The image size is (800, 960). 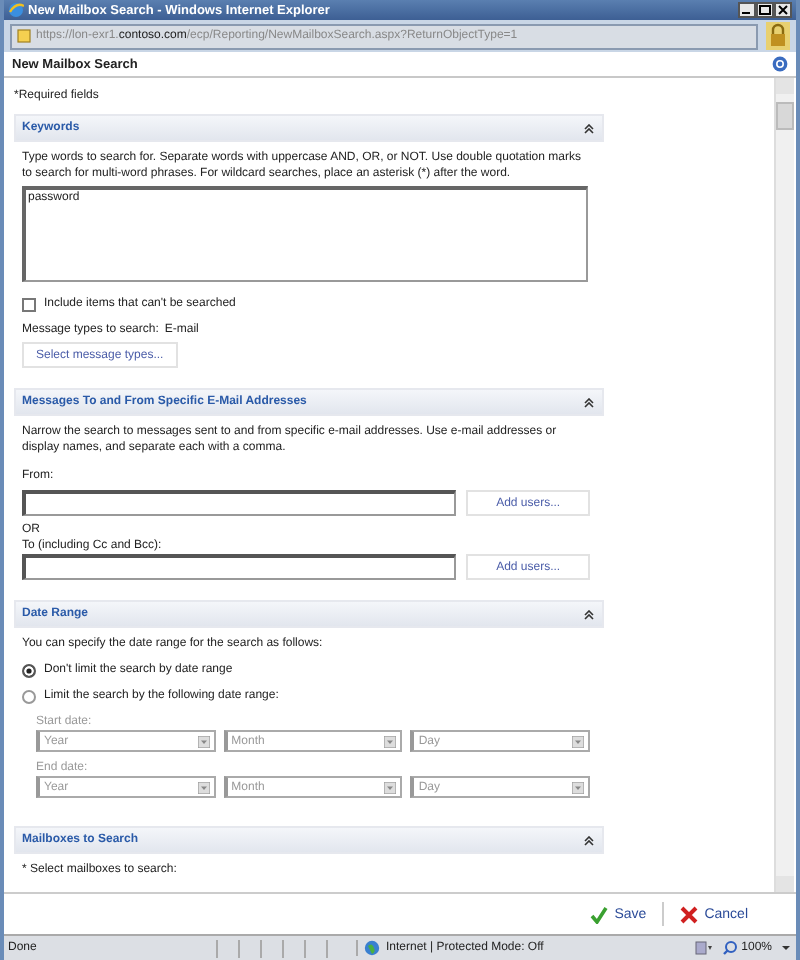 What do you see at coordinates (783, 10) in the screenshot?
I see `close-button` at bounding box center [783, 10].